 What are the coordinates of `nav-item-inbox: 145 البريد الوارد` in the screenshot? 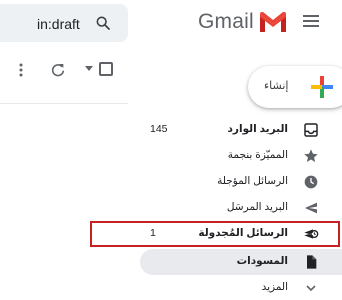 It's located at (241, 130).